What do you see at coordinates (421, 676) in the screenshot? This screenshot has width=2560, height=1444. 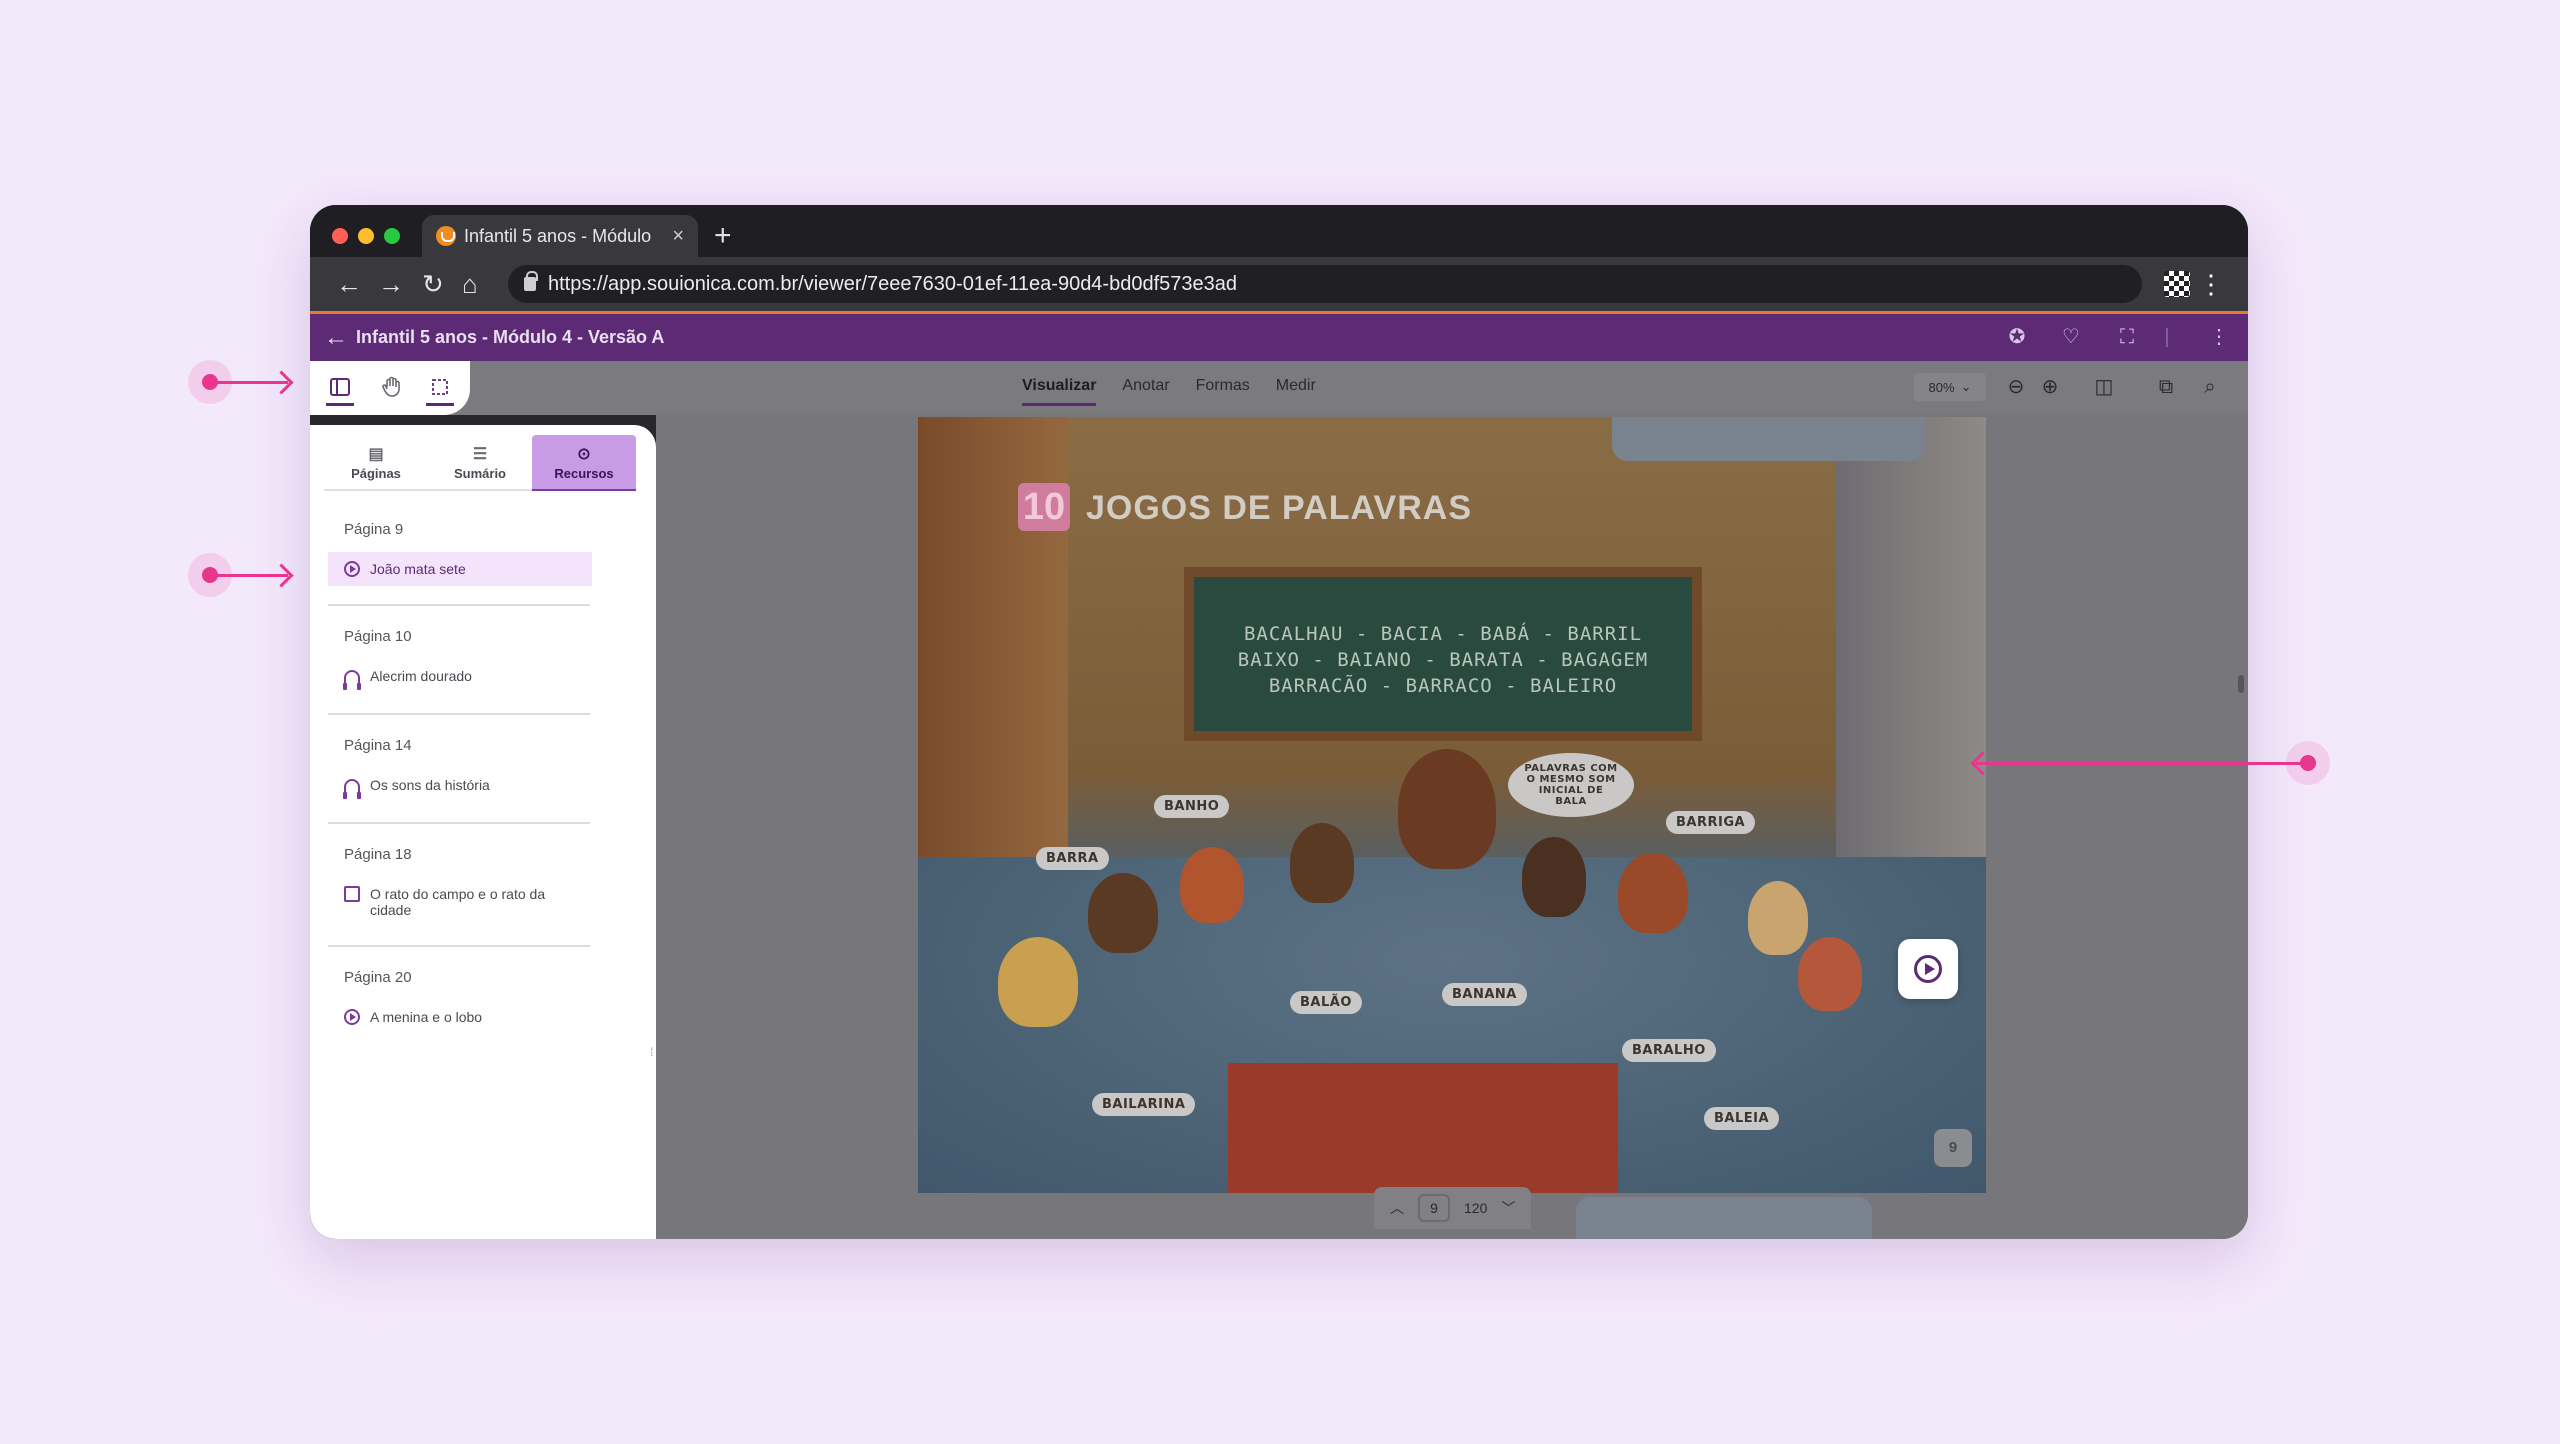 I see `resource-label: Alecrim dourado` at bounding box center [421, 676].